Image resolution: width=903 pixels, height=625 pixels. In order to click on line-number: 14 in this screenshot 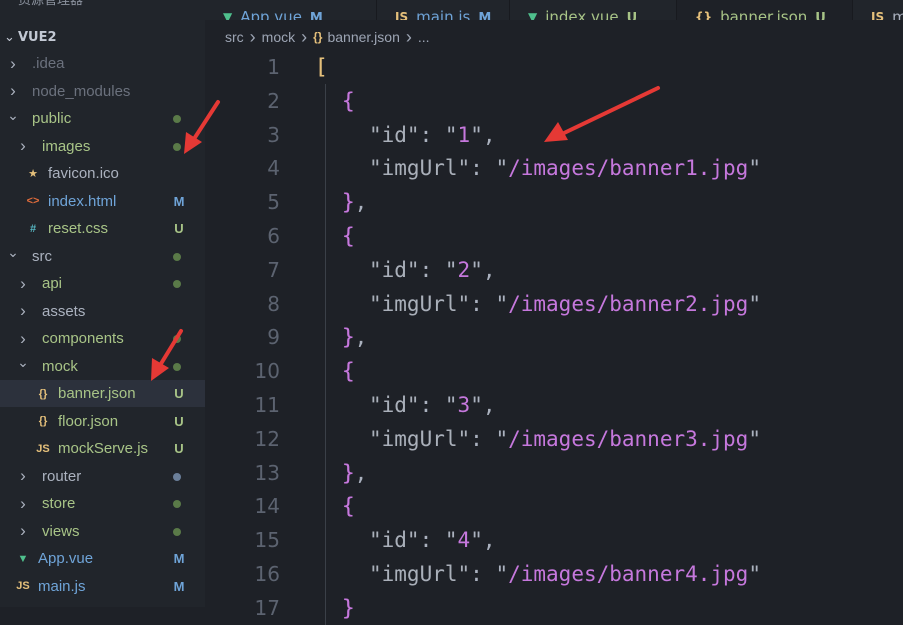, I will do `click(267, 506)`.